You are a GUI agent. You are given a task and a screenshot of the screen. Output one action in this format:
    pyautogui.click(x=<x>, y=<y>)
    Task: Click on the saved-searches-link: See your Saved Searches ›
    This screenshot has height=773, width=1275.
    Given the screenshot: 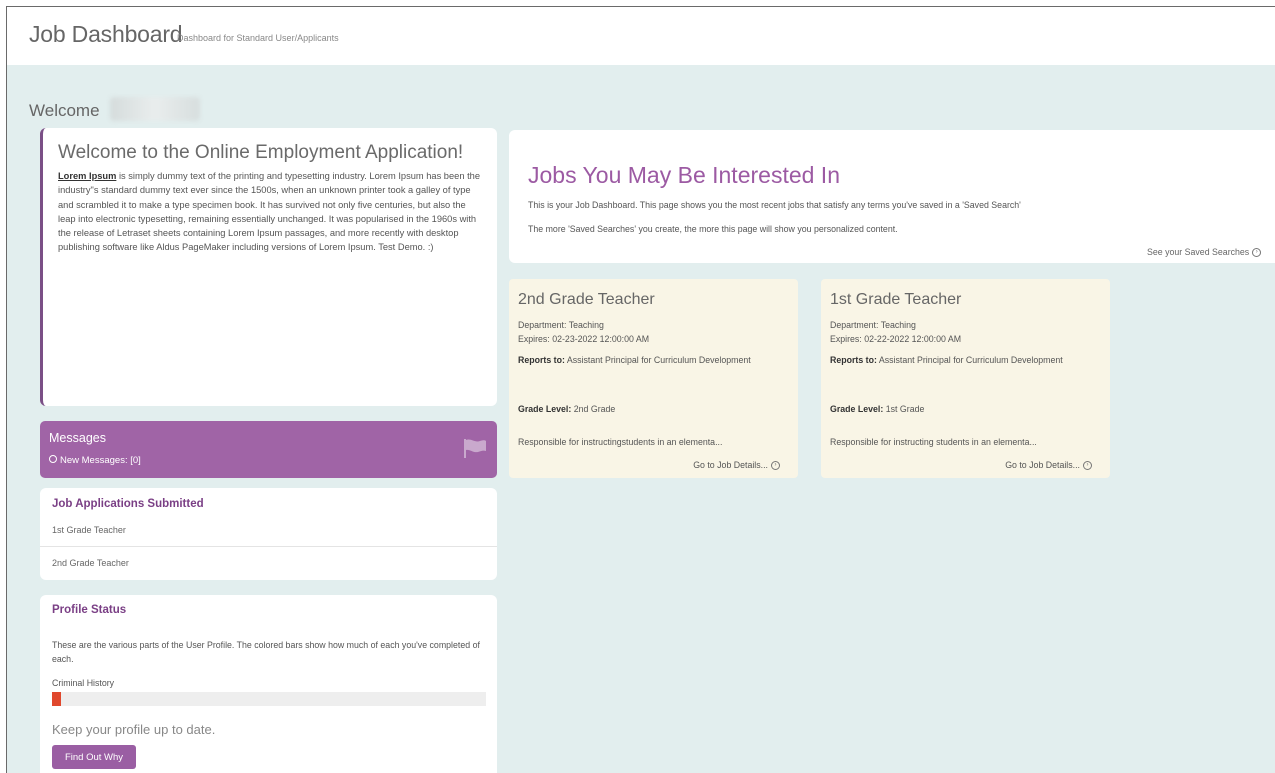 What is the action you would take?
    pyautogui.click(x=1204, y=252)
    